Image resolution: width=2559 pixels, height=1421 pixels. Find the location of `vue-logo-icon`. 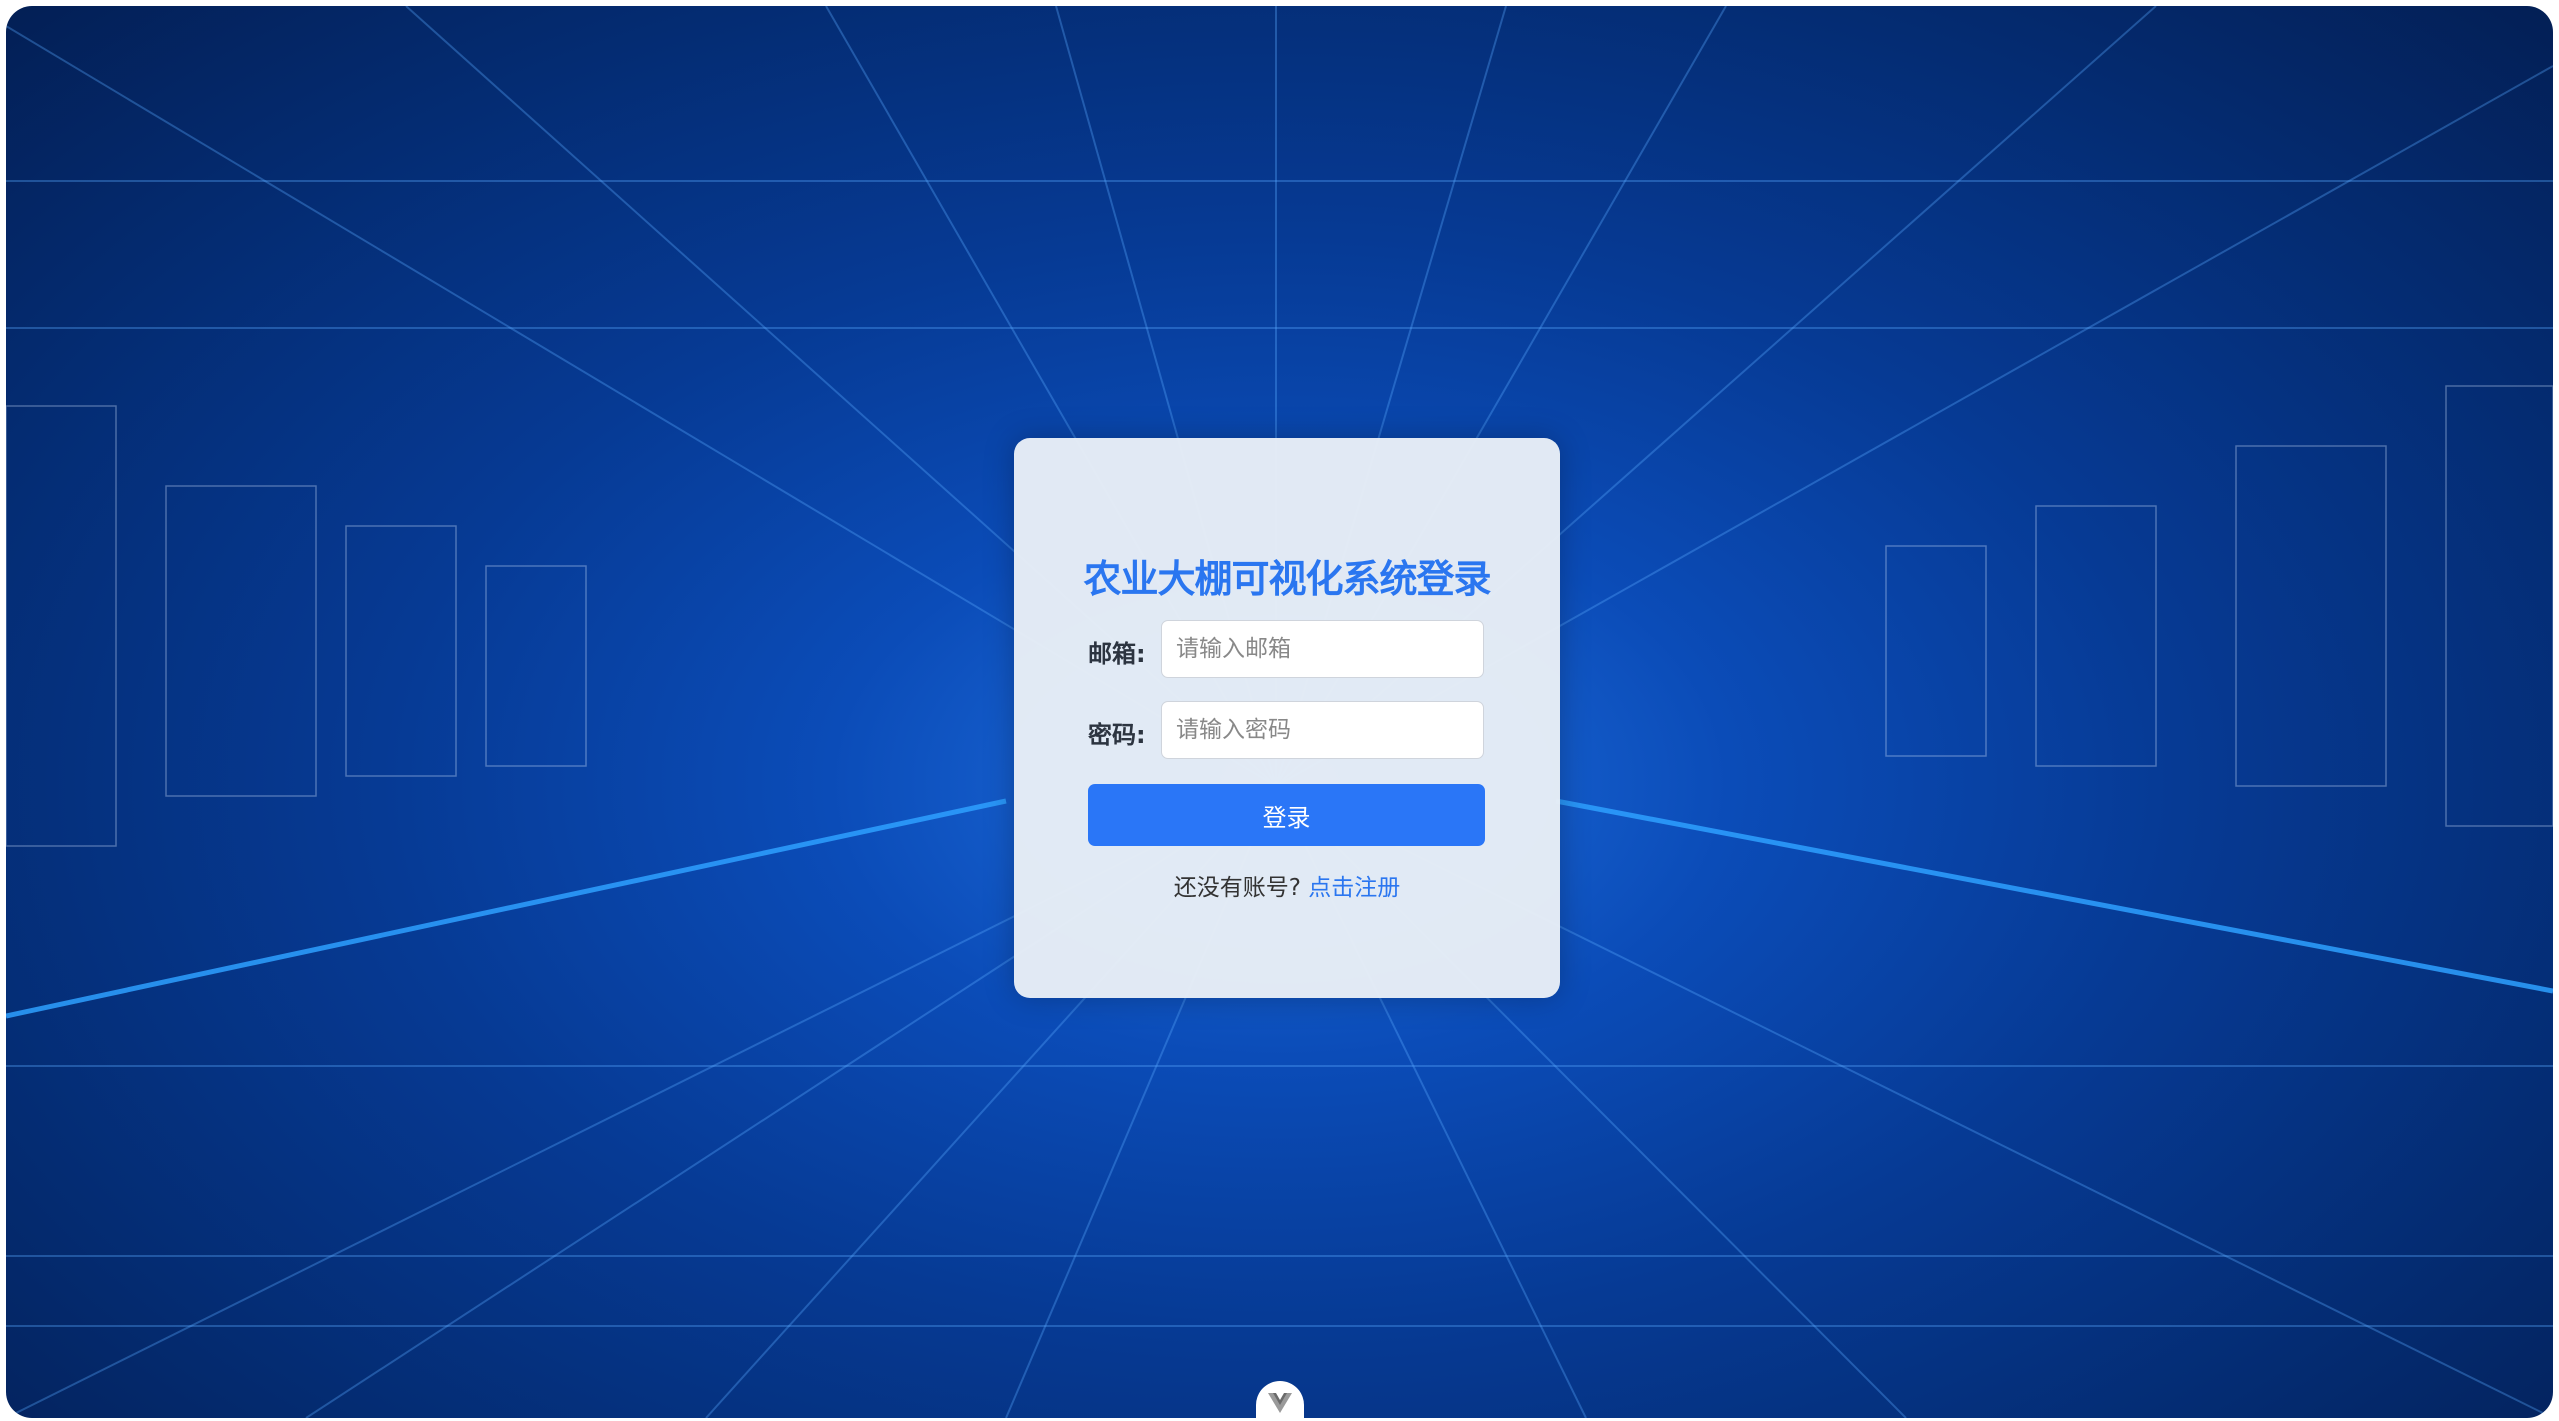

vue-logo-icon is located at coordinates (1280, 1403).